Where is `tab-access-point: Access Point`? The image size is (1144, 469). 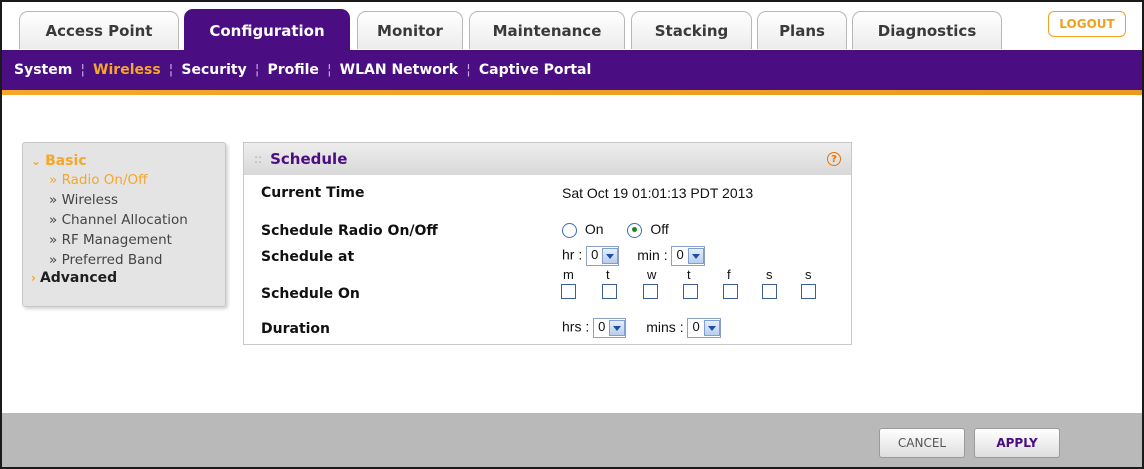 tab-access-point: Access Point is located at coordinates (99, 30).